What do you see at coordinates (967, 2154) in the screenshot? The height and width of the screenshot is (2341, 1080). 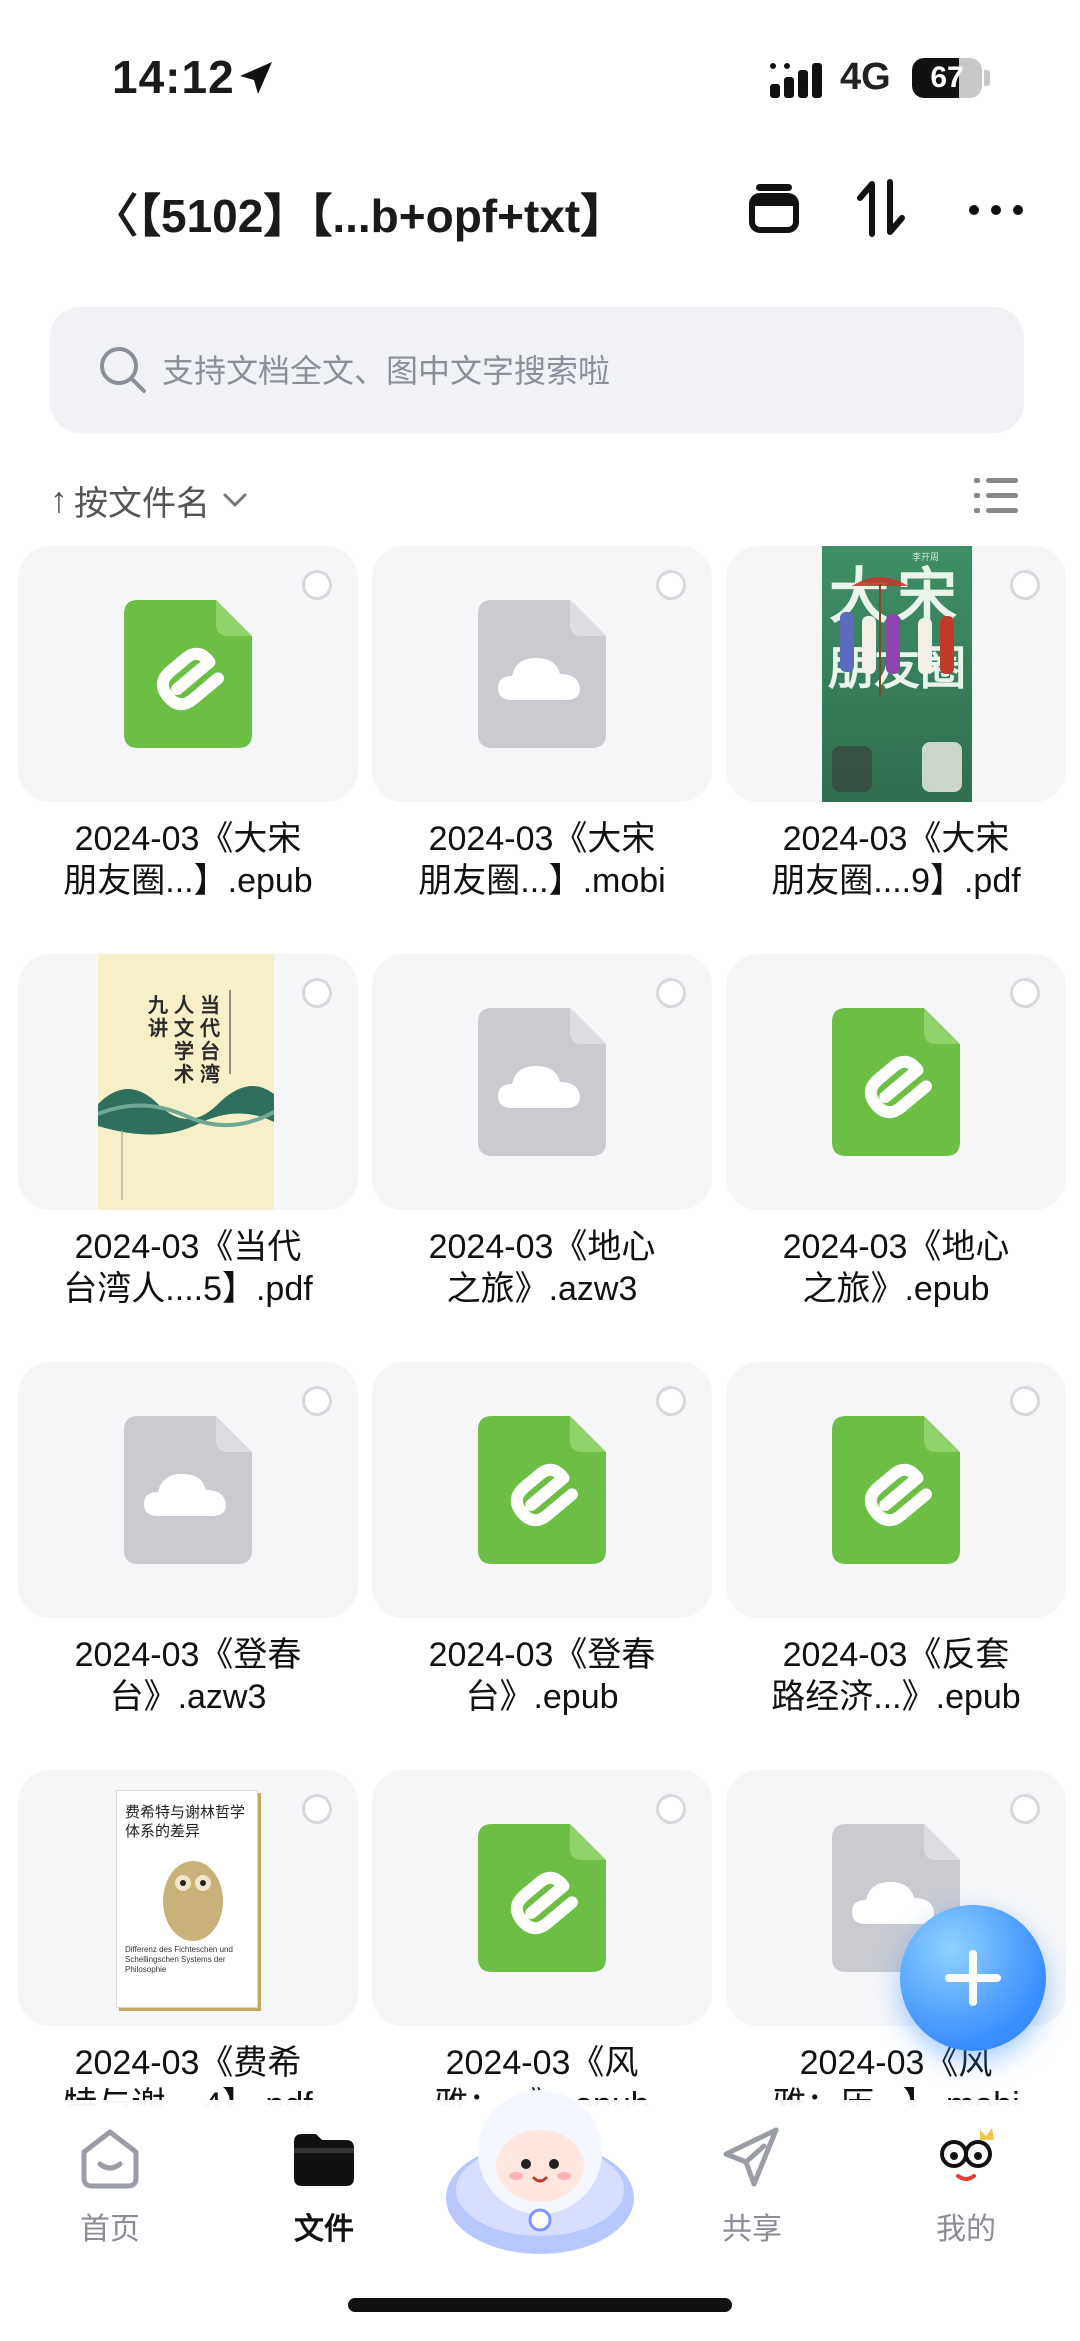 I see `profile-avatar-icon` at bounding box center [967, 2154].